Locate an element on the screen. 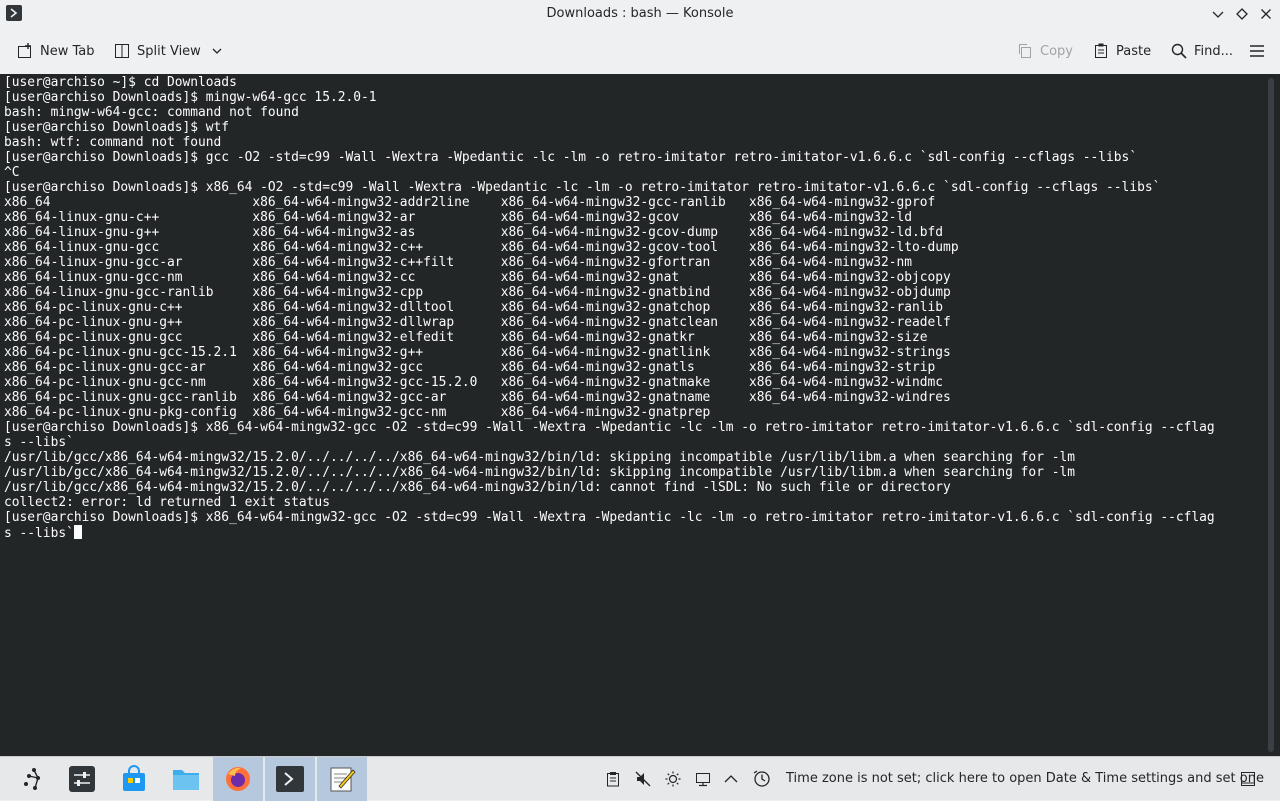 Image resolution: width=1280 pixels, height=801 pixels. minimize-button is located at coordinates (1218, 14).